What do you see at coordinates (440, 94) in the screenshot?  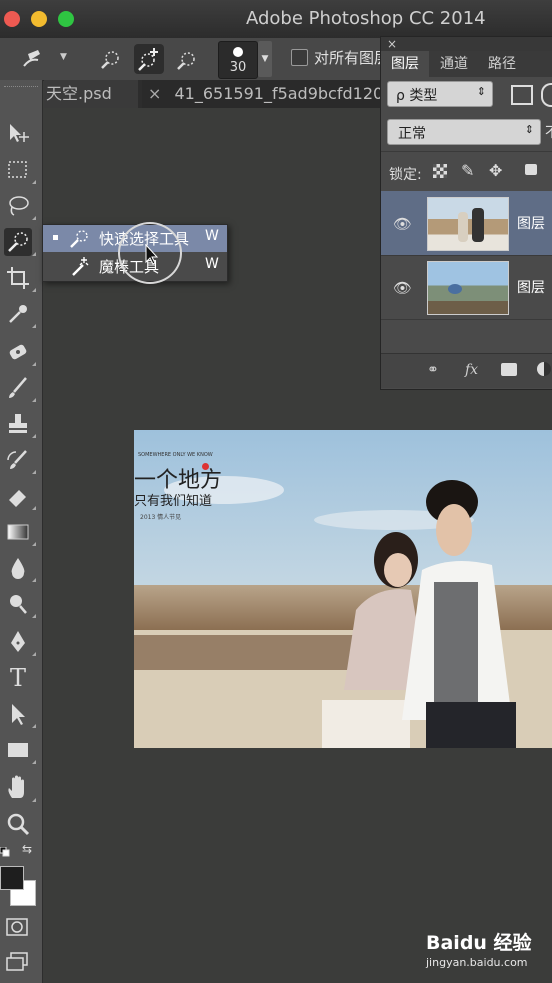 I see `filter-kind-select: ρ 类型 ⇕` at bounding box center [440, 94].